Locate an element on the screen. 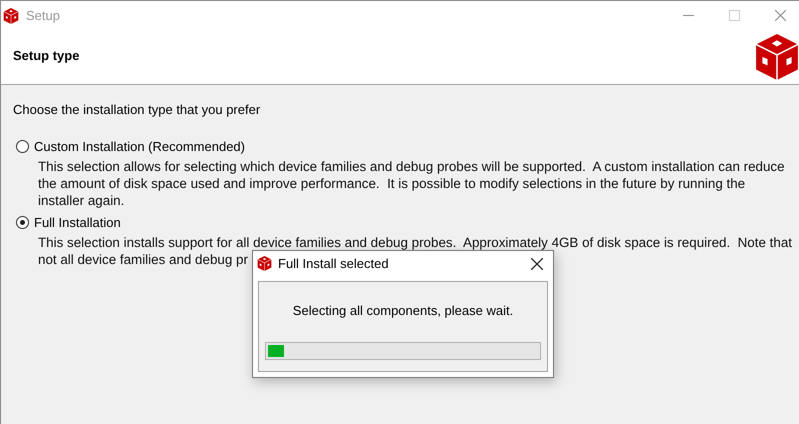 This screenshot has width=799, height=424. option-description: the amount of disk space used and improve performance. It is possible to modify selections in the future by running the is located at coordinates (392, 183).